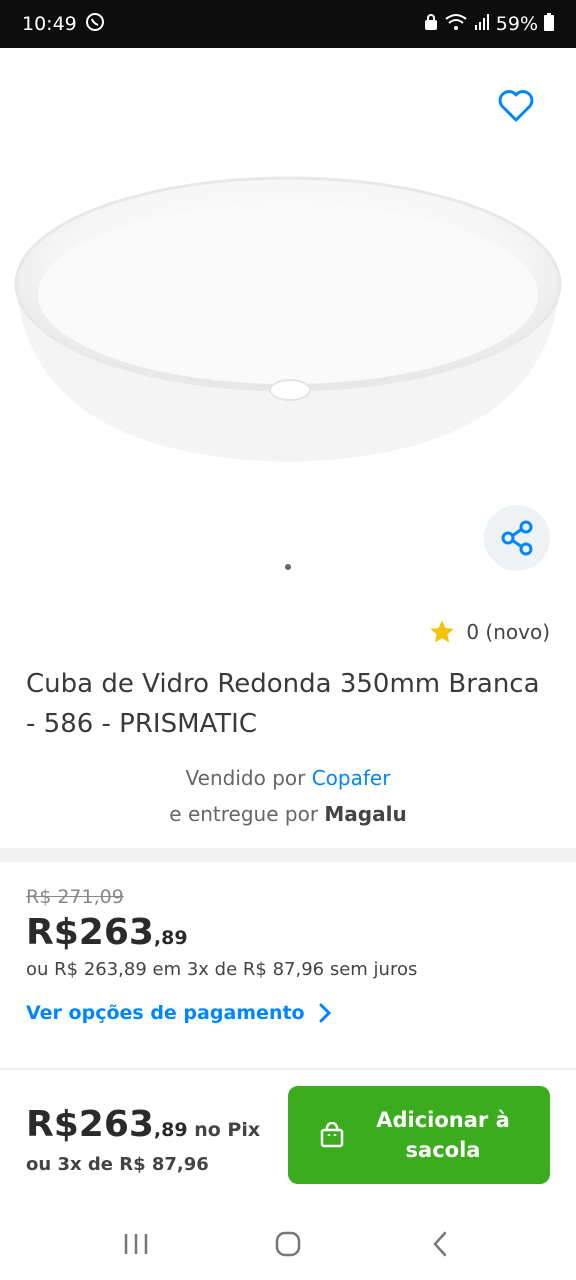 The height and width of the screenshot is (1280, 576). I want to click on home-icon, so click(288, 1244).